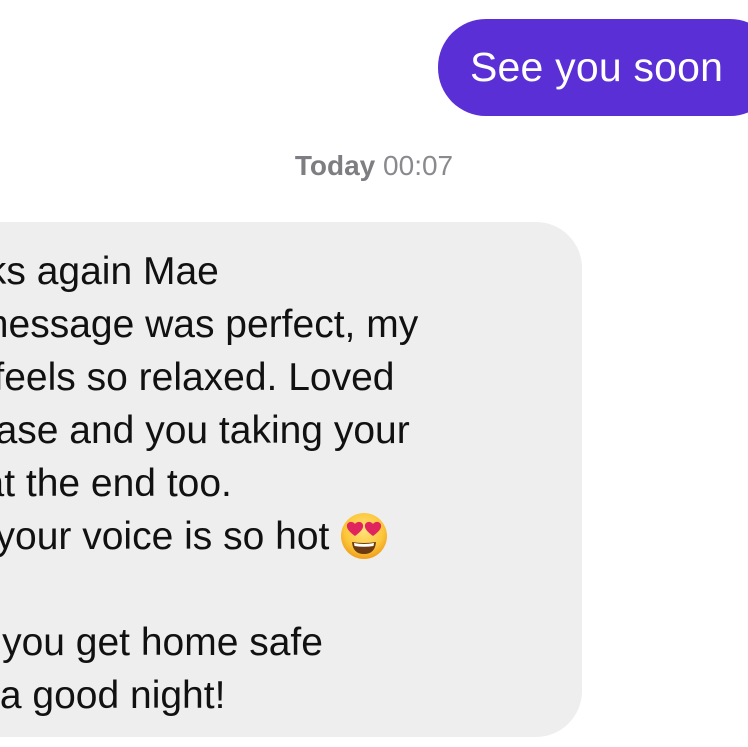 Image resolution: width=748 pixels, height=747 pixels. I want to click on incoming-message-line: the tease and you taking your, so click(205, 430).